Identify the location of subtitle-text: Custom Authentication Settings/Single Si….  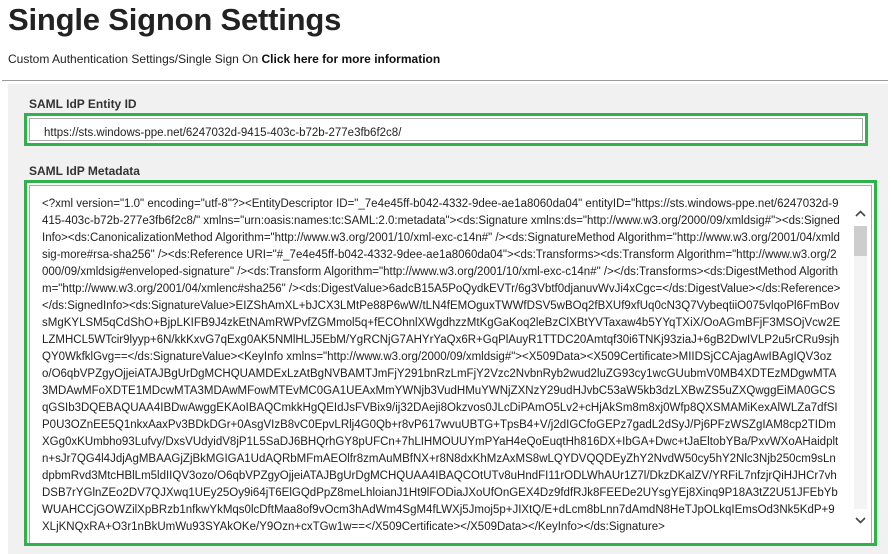
(135, 59).